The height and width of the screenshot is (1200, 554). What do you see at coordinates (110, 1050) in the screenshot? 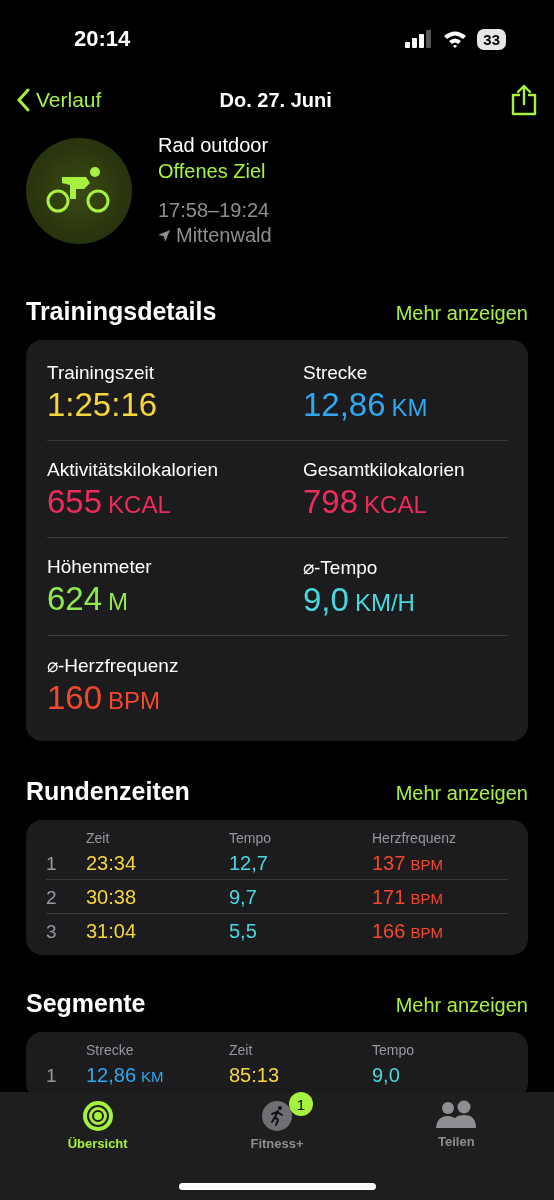
I see `column-header: Strecke` at bounding box center [110, 1050].